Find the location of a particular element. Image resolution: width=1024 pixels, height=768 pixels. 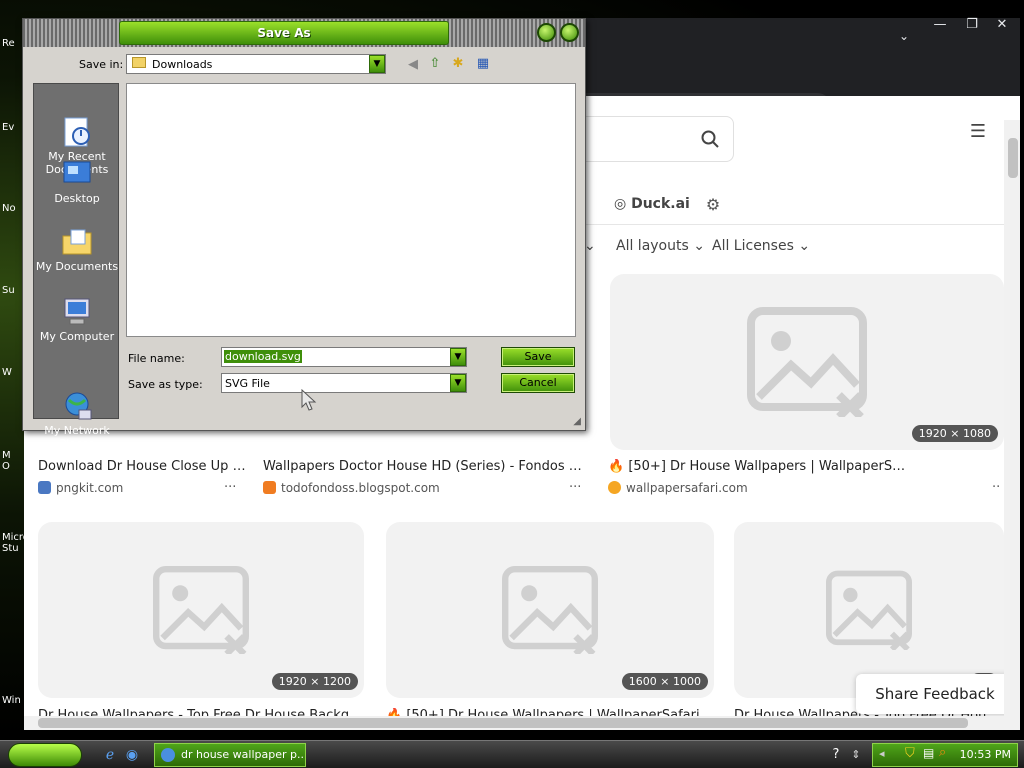

system-tray: ◂ ⛉ ▤ ⌕ 10:53 PM is located at coordinates (945, 755).